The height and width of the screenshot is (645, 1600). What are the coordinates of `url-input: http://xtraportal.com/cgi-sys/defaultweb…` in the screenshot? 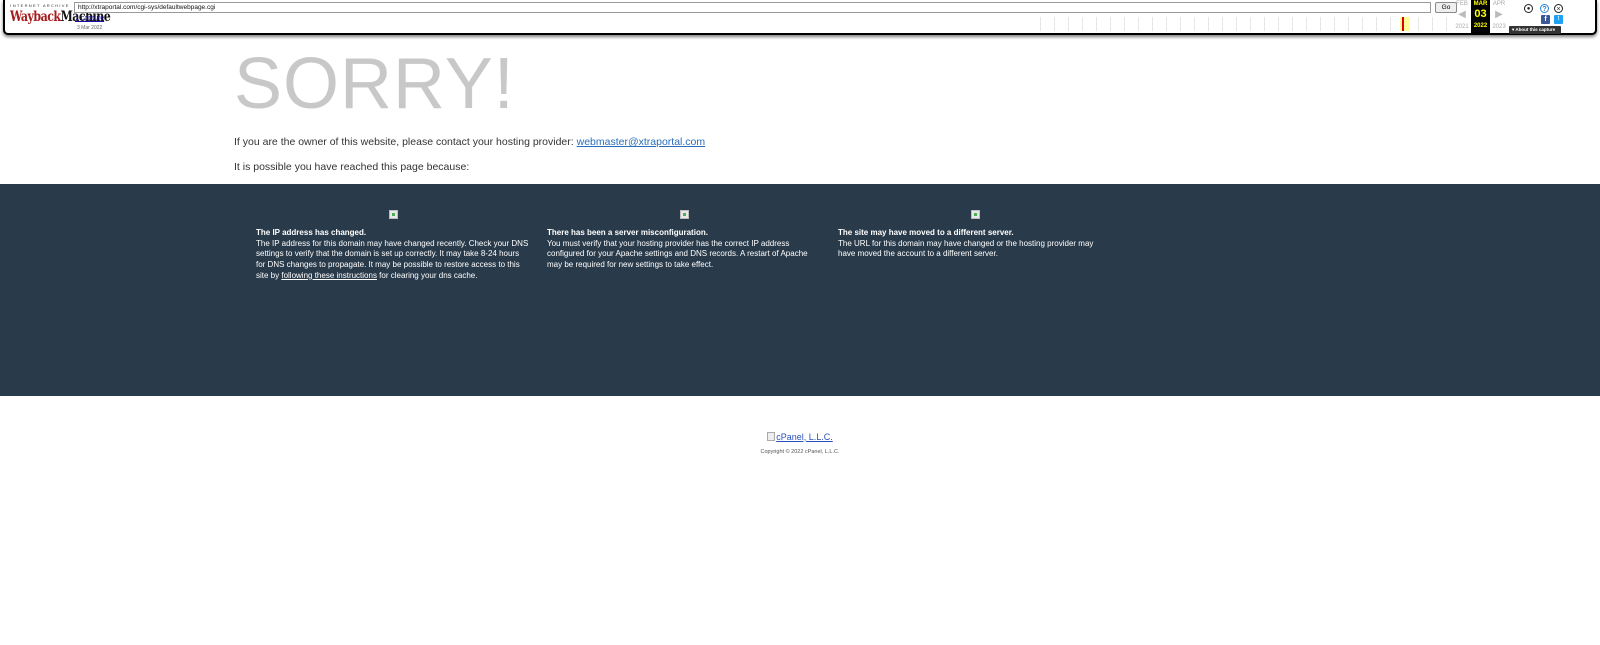 It's located at (752, 7).